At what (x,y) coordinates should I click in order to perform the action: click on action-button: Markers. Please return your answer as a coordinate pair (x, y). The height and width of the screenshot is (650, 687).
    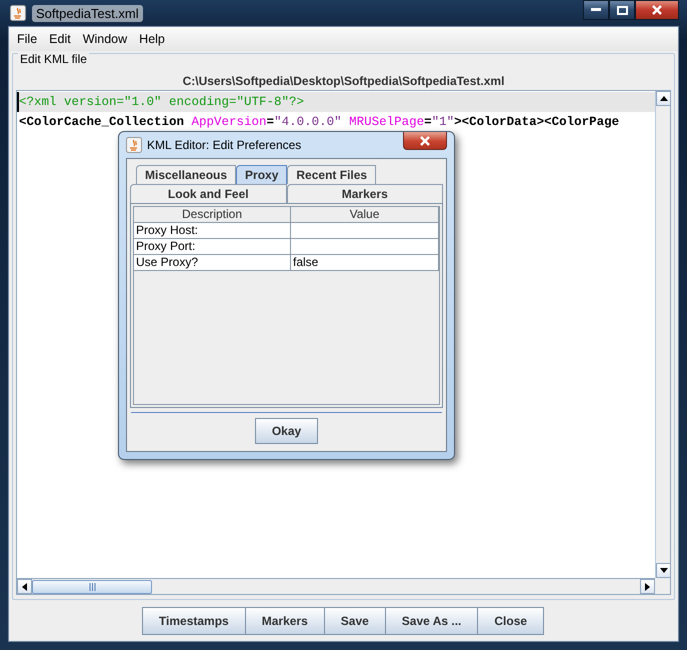
    Looking at the image, I should click on (284, 621).